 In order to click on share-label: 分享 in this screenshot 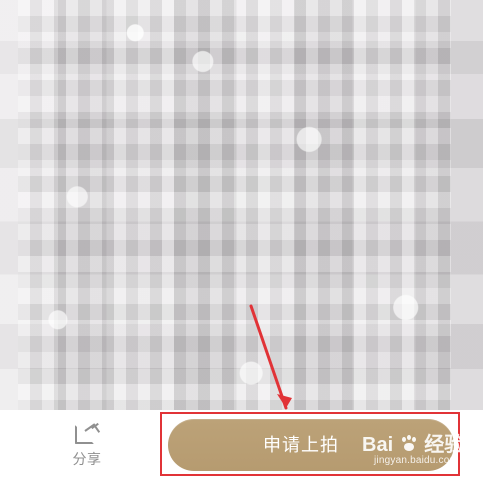, I will do `click(87, 459)`.